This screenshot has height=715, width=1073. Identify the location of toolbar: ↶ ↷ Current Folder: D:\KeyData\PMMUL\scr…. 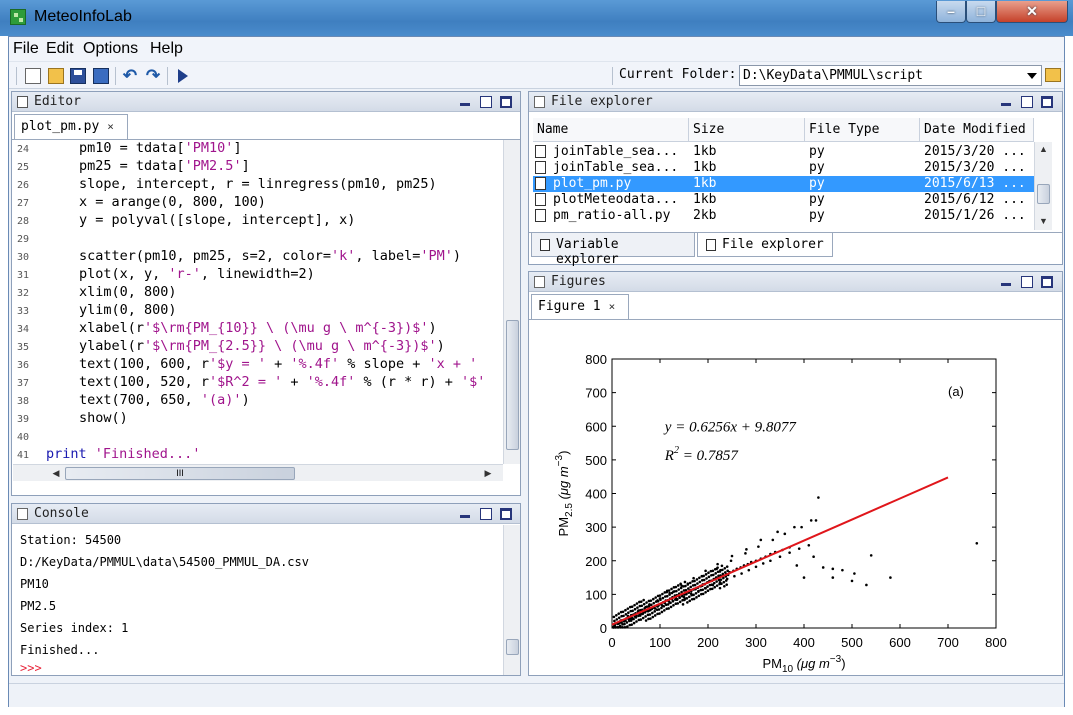
(536, 75).